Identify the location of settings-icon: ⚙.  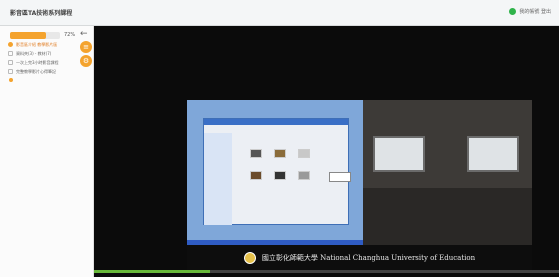
(86, 61).